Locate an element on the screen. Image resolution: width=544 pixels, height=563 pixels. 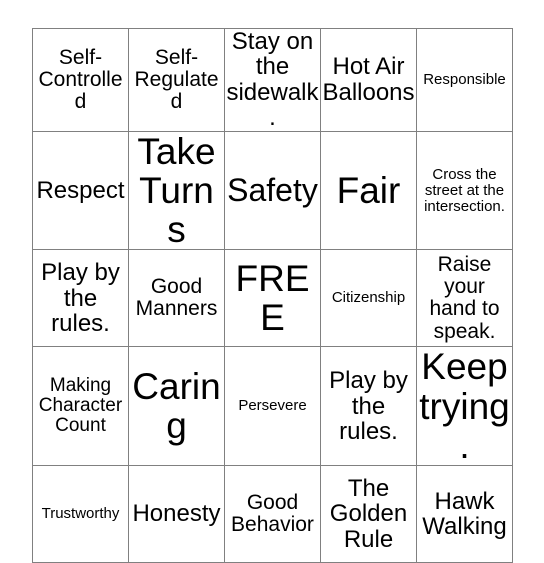
bingo-cell-r5c2: Honesty is located at coordinates (176, 514).